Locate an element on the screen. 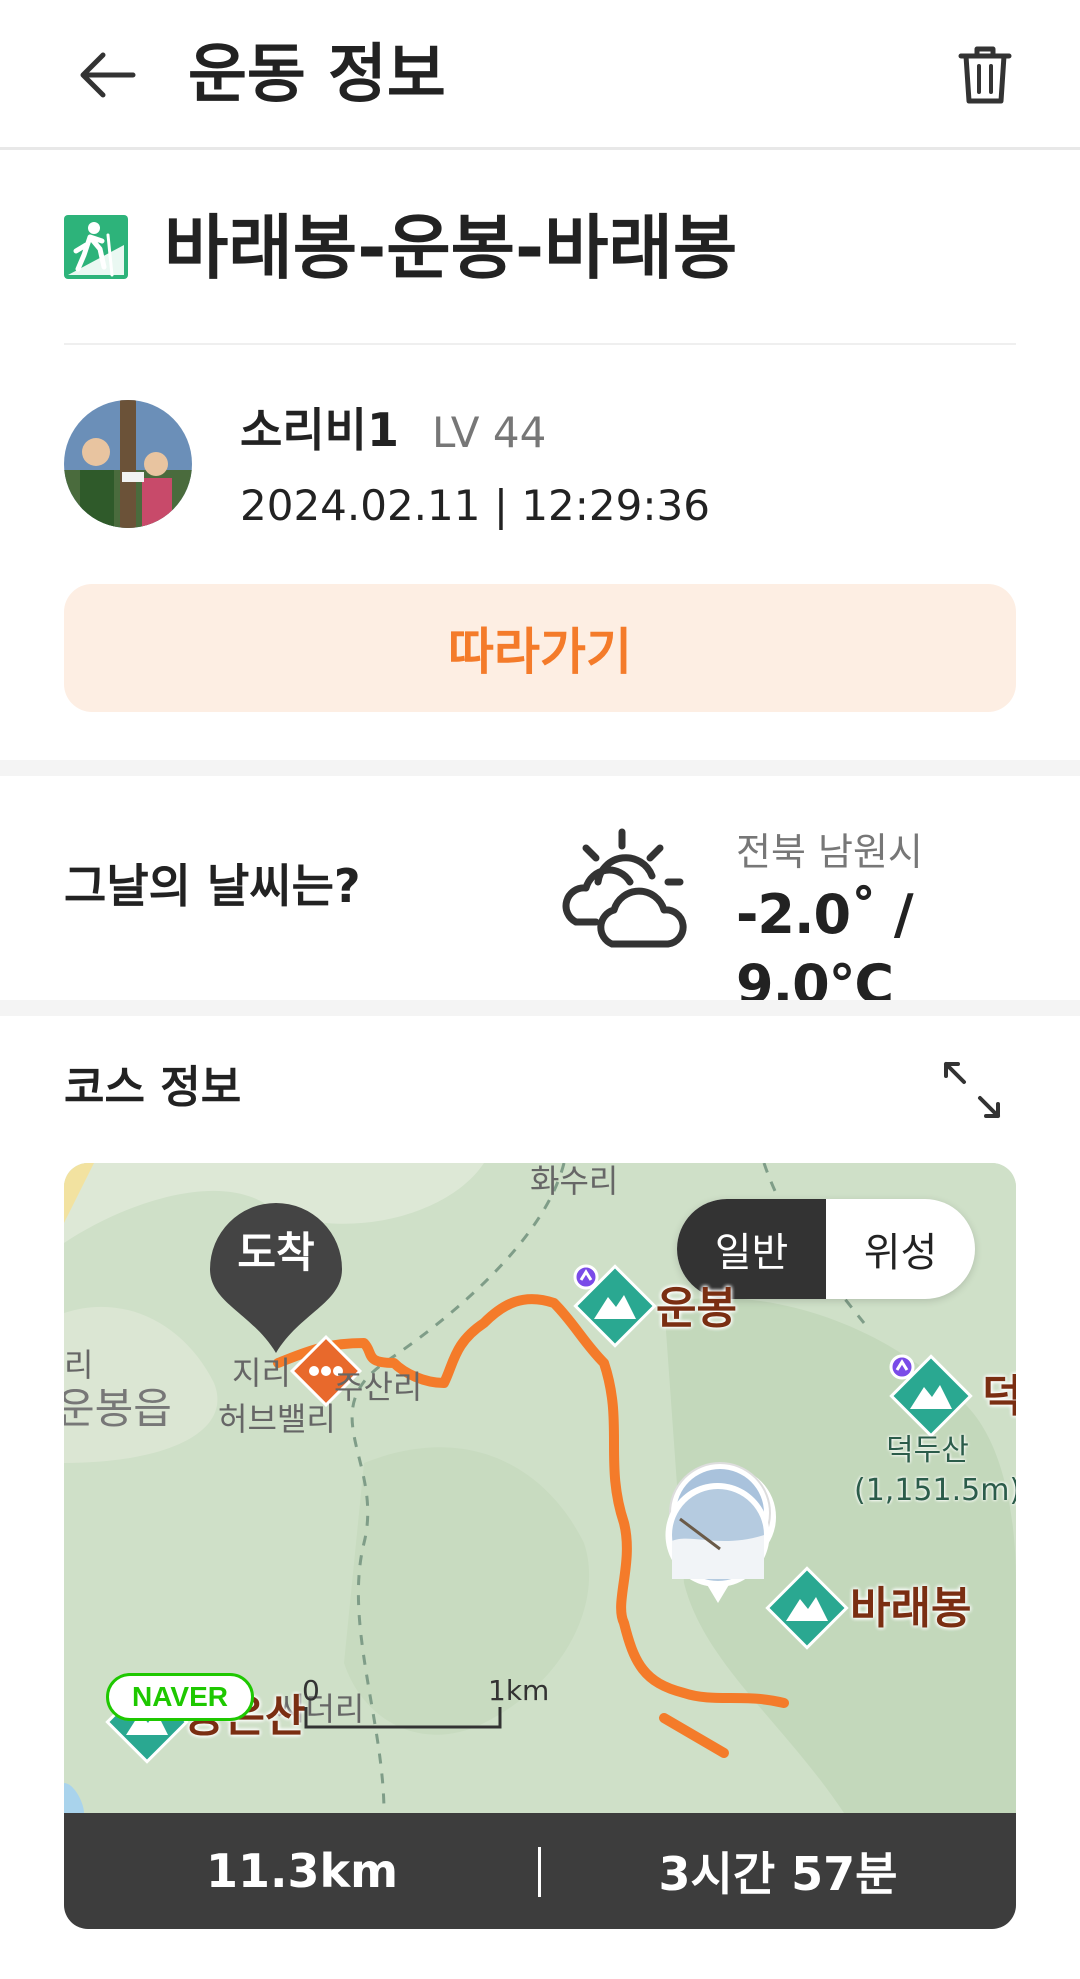 The height and width of the screenshot is (1979, 1080). delete-button is located at coordinates (985, 75).